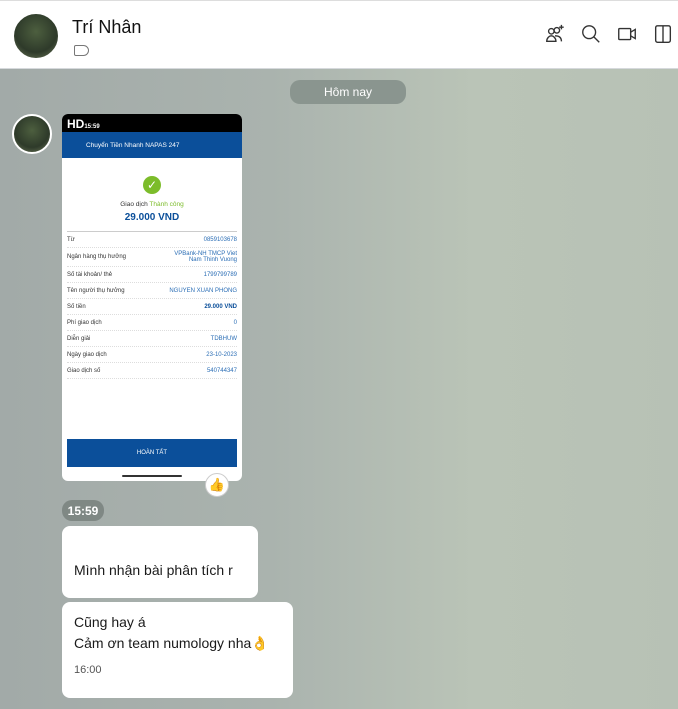  Describe the element at coordinates (90, 274) in the screenshot. I see `row-label: Số tài khoản/ thẻ` at that location.